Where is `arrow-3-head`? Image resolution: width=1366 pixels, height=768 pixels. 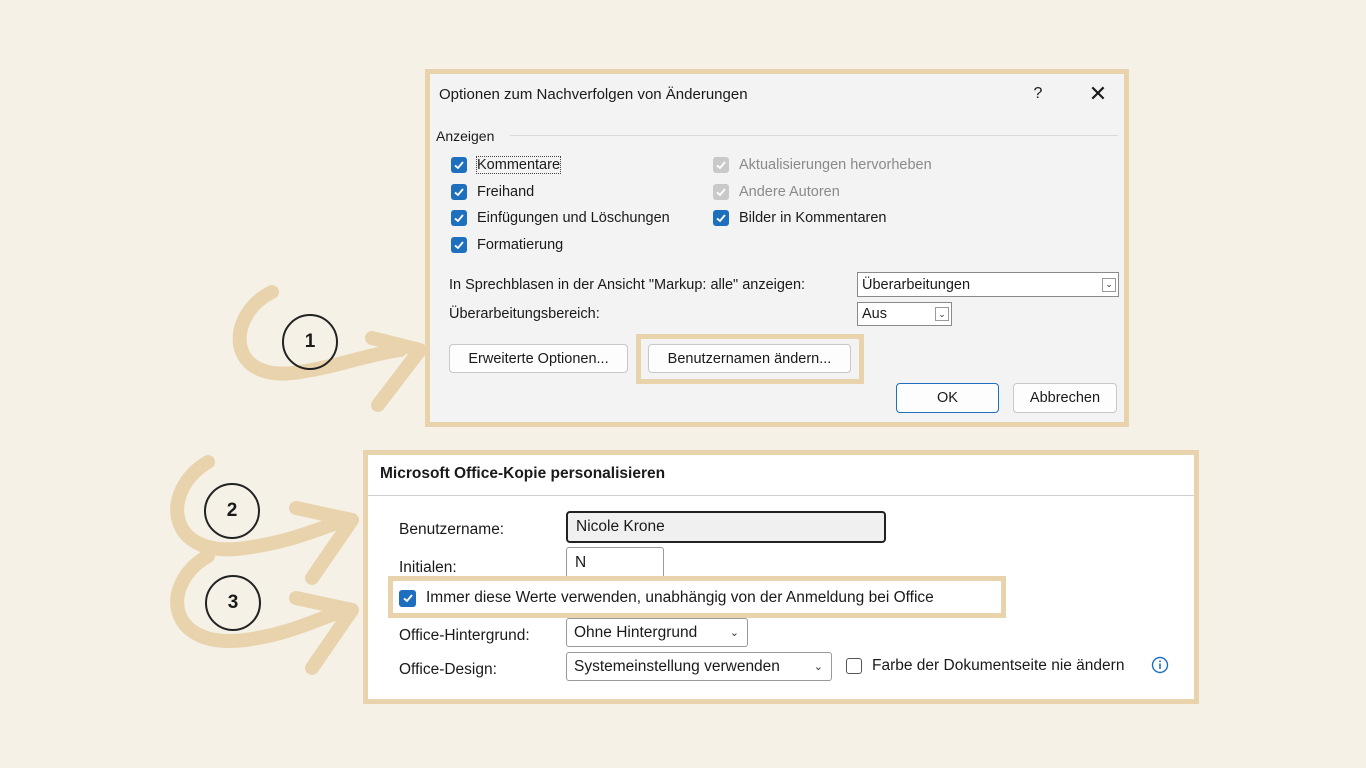
arrow-3-head is located at coordinates (324, 633).